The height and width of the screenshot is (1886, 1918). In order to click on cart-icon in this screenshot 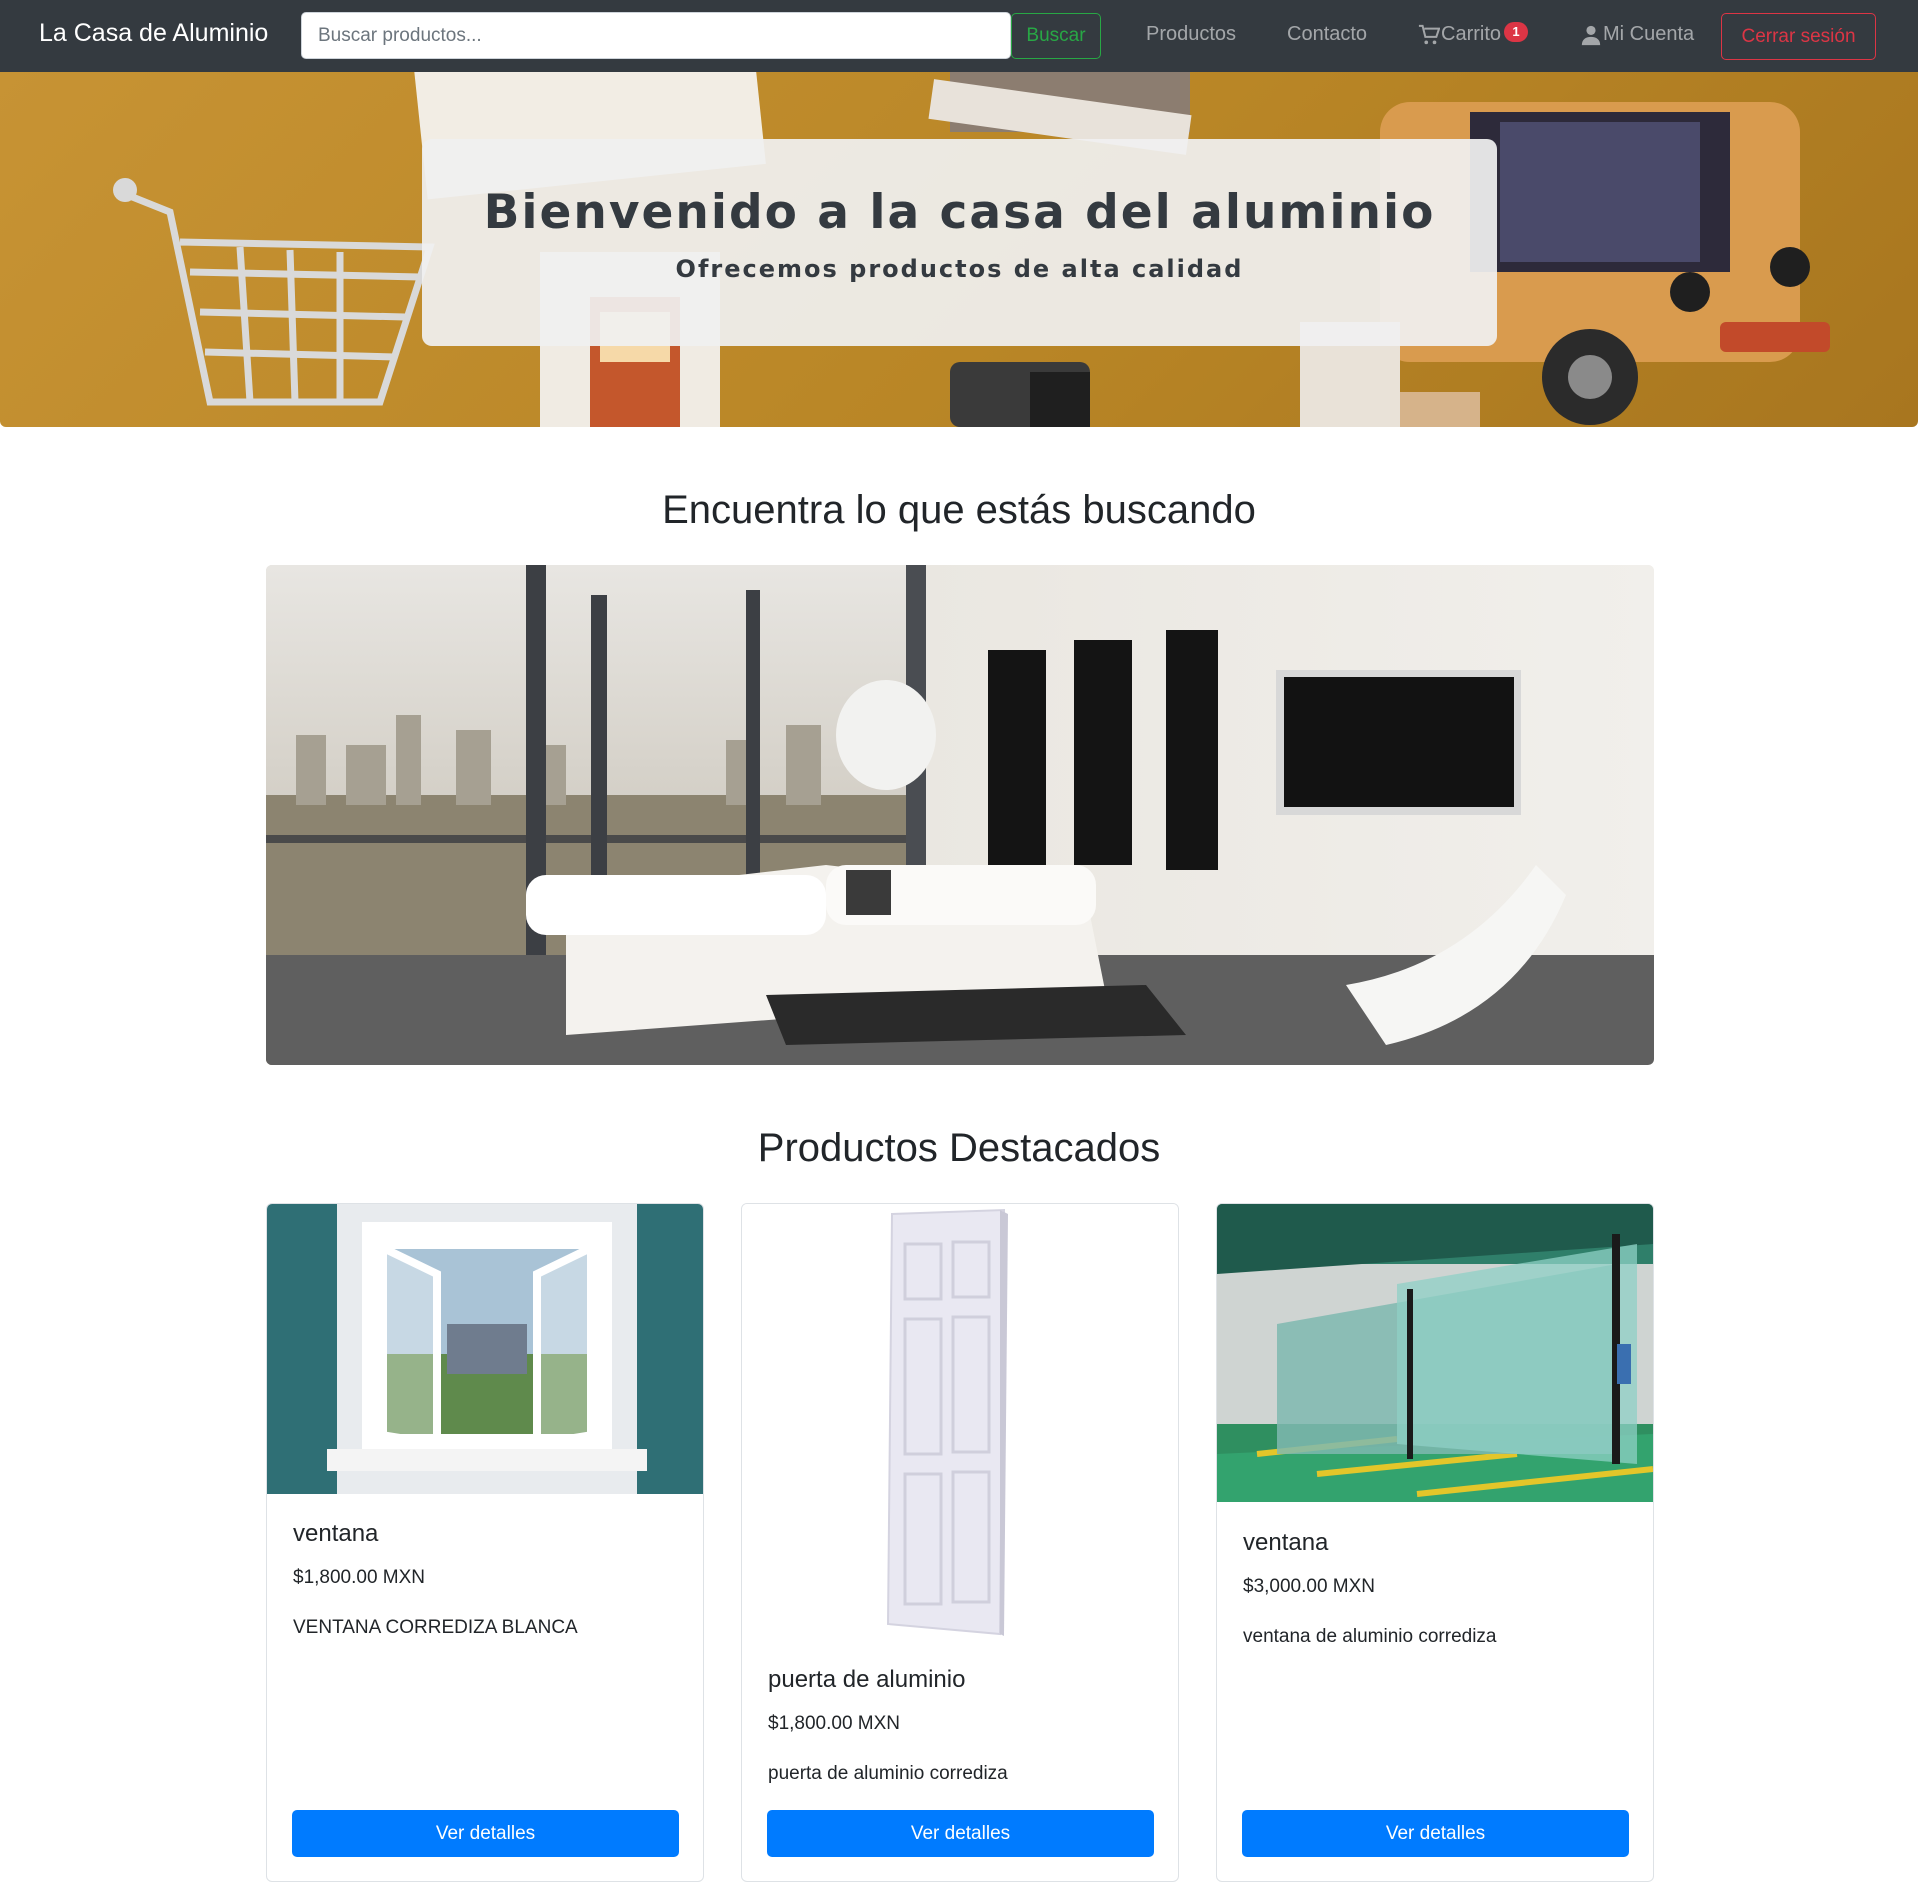, I will do `click(1429, 34)`.